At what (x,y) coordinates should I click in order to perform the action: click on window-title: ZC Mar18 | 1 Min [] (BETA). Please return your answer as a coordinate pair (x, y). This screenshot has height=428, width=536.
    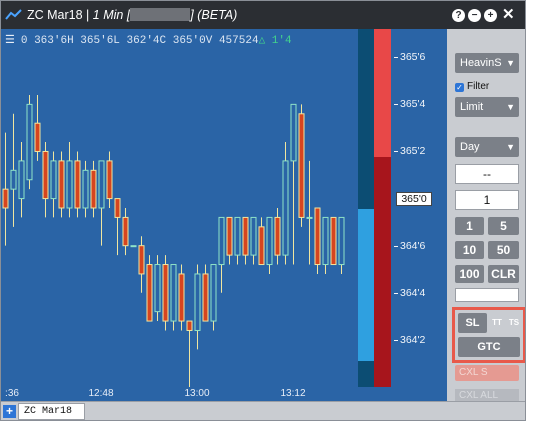
    Looking at the image, I should click on (132, 15).